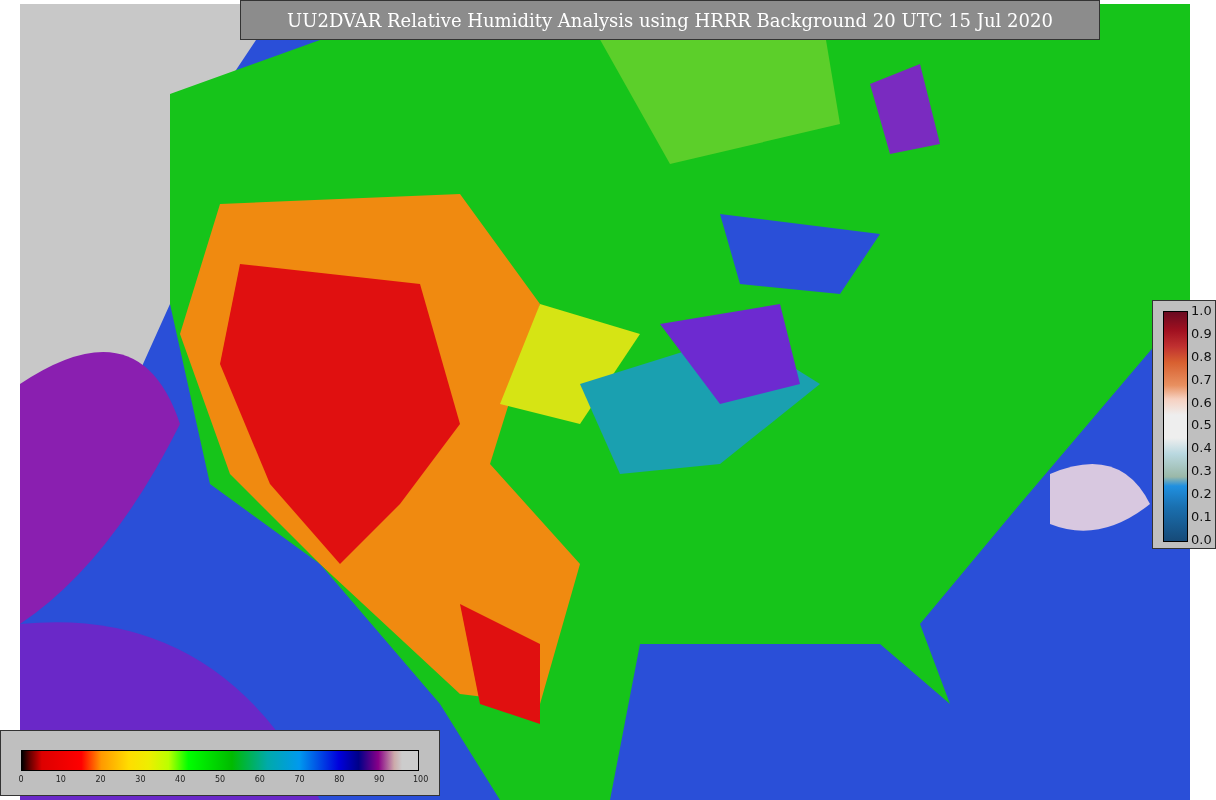 Image resolution: width=1216 pixels, height=800 pixels. Describe the element at coordinates (259, 779) in the screenshot. I see `colorbar-label: 60` at that location.